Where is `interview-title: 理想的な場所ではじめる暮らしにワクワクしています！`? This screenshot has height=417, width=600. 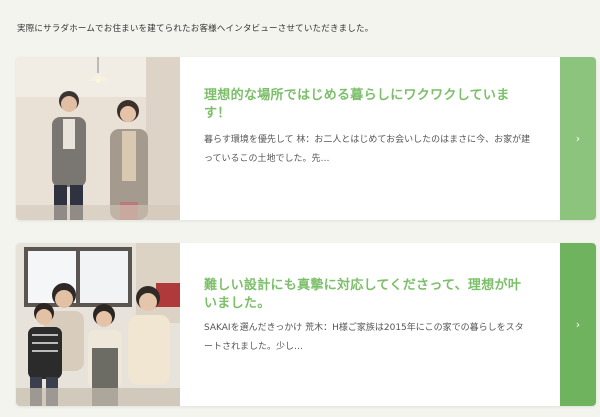 interview-title: 理想的な場所ではじめる暮らしにワクワクしています！ is located at coordinates (368, 105).